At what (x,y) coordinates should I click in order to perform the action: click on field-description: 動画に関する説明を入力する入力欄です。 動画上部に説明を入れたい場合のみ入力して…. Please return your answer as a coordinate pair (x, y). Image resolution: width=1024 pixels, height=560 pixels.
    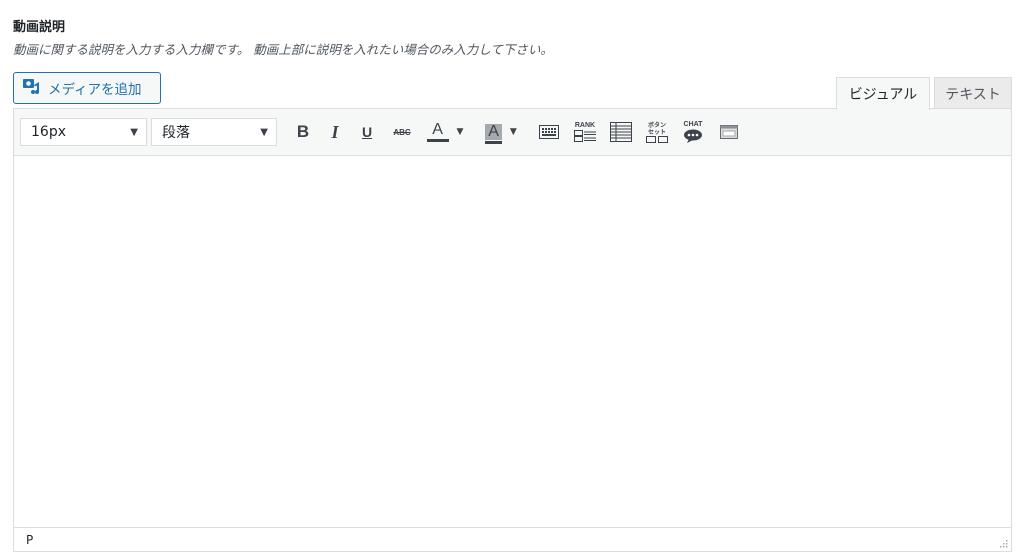
    Looking at the image, I should click on (283, 49).